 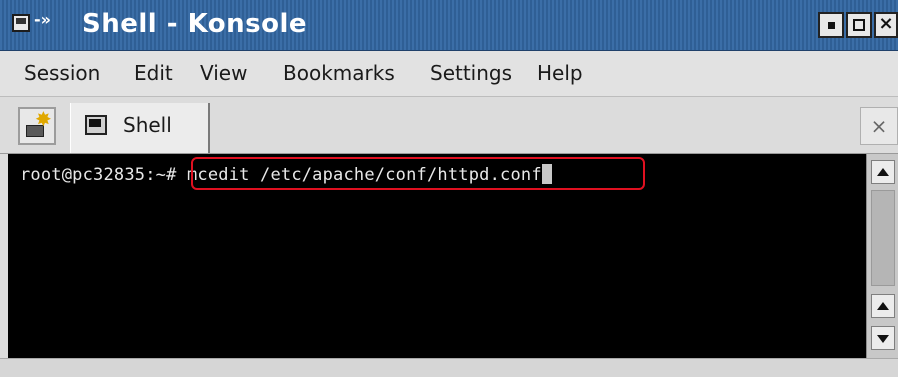 What do you see at coordinates (147, 125) in the screenshot?
I see `tab-label: Shell` at bounding box center [147, 125].